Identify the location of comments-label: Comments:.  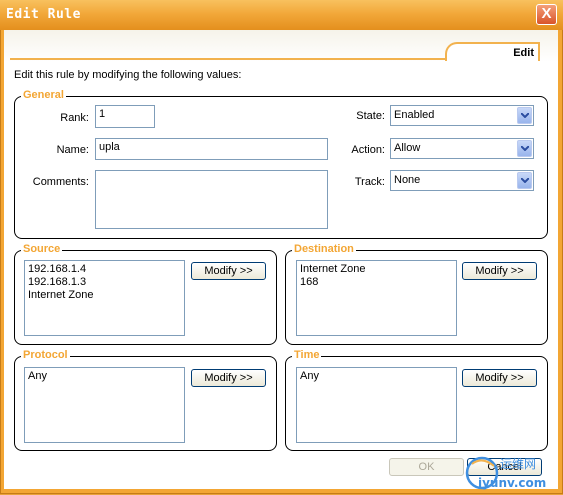
(60, 182).